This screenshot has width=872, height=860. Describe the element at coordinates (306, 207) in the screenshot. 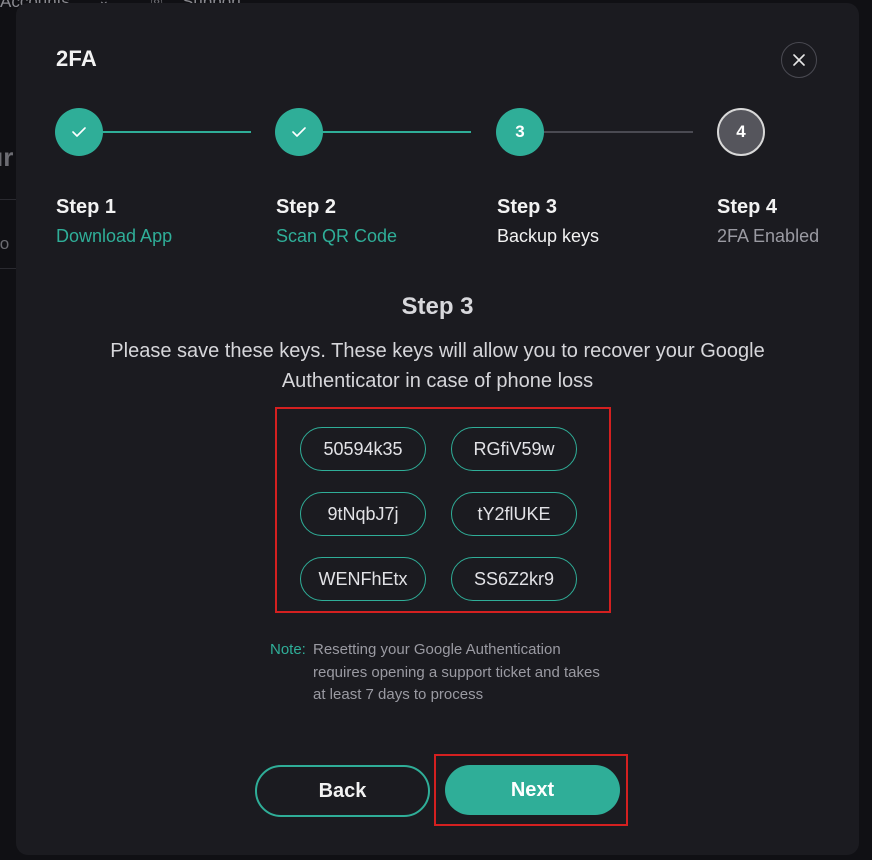

I see `step-2-name: Step 2` at that location.